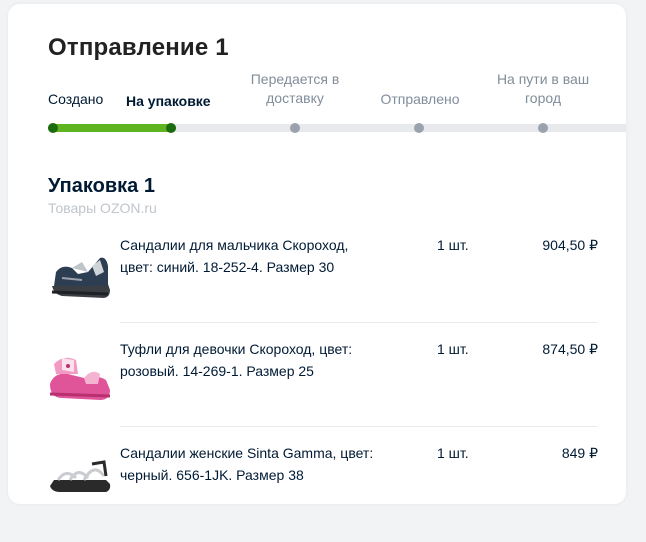  What do you see at coordinates (570, 245) in the screenshot?
I see `item-price: 904,50 ₽` at bounding box center [570, 245].